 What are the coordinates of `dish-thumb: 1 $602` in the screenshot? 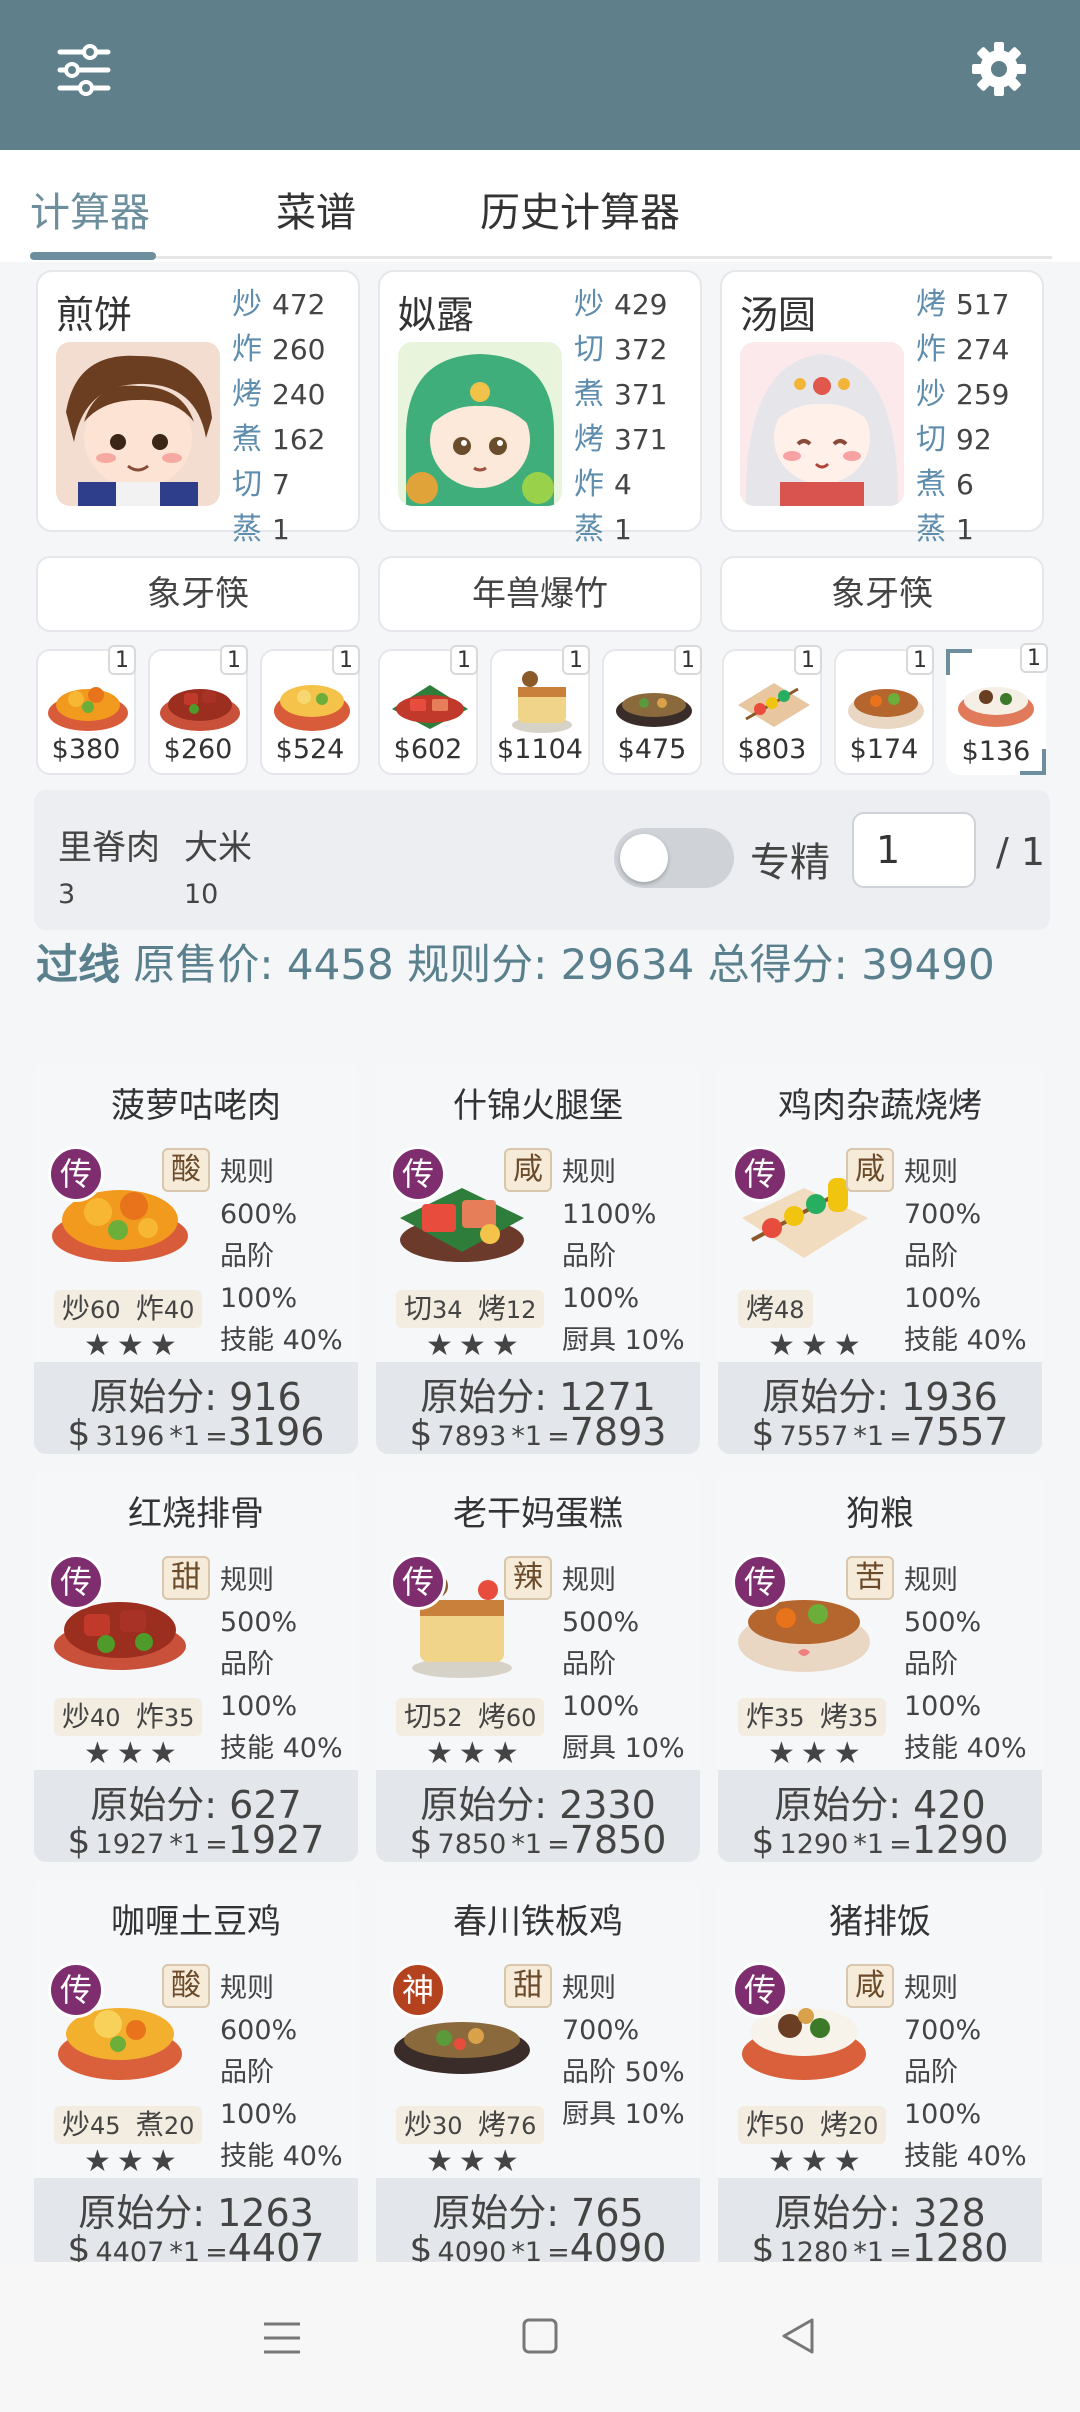 It's located at (428, 710).